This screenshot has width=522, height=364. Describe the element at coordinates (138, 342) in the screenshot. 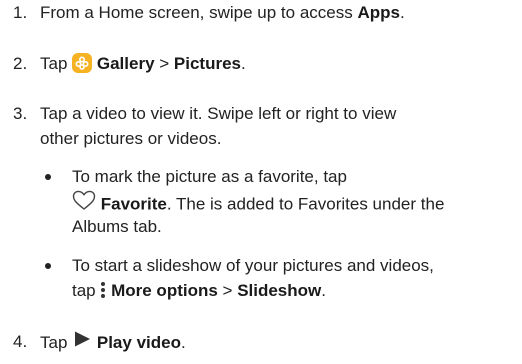

I see `step-4-play-video: Play video` at that location.